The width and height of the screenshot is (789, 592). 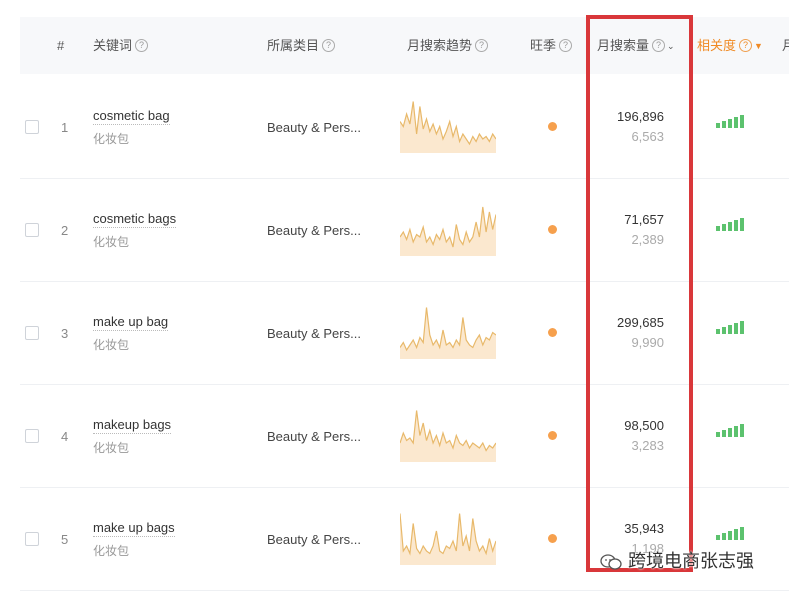 What do you see at coordinates (647, 136) in the screenshot?
I see `monthly-volume-sub: 6,563` at bounding box center [647, 136].